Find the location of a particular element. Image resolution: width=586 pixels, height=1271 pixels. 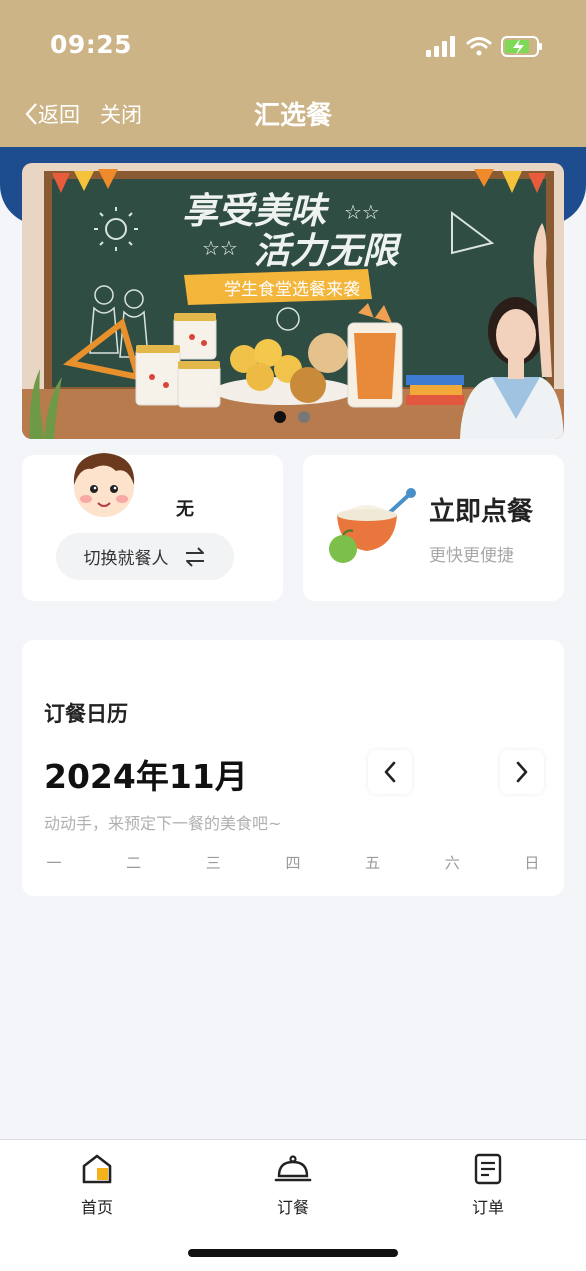

home-indicator is located at coordinates (293, 1253).